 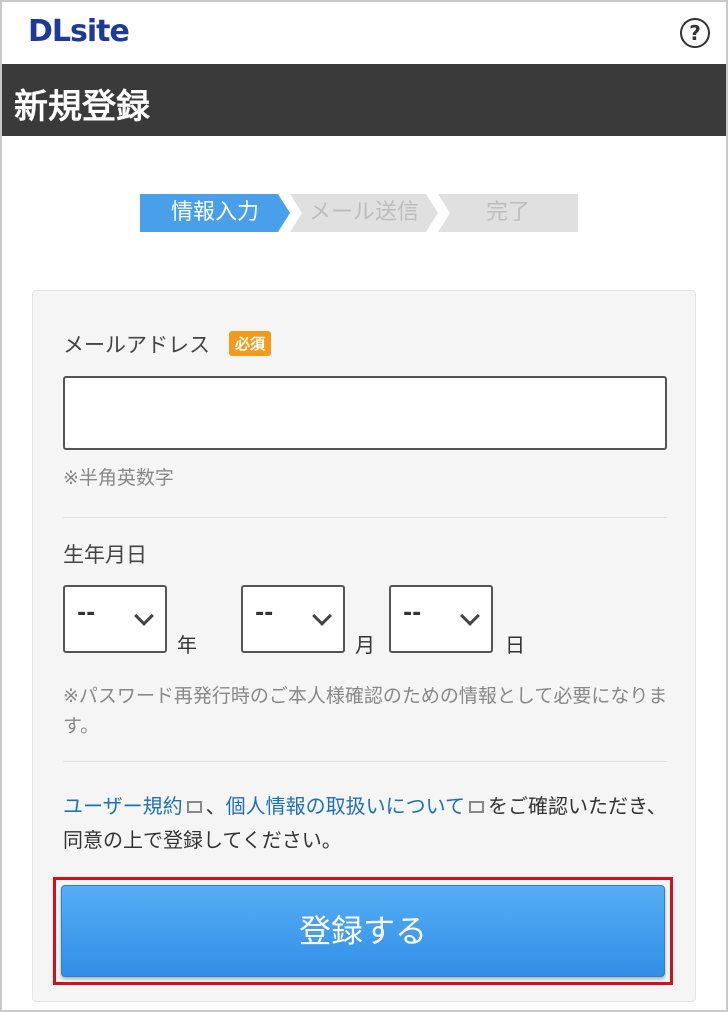 What do you see at coordinates (365, 711) in the screenshot?
I see `birthdate-hint: ※パスワード再発行時のご本人様確認のための情報として必要になります。` at bounding box center [365, 711].